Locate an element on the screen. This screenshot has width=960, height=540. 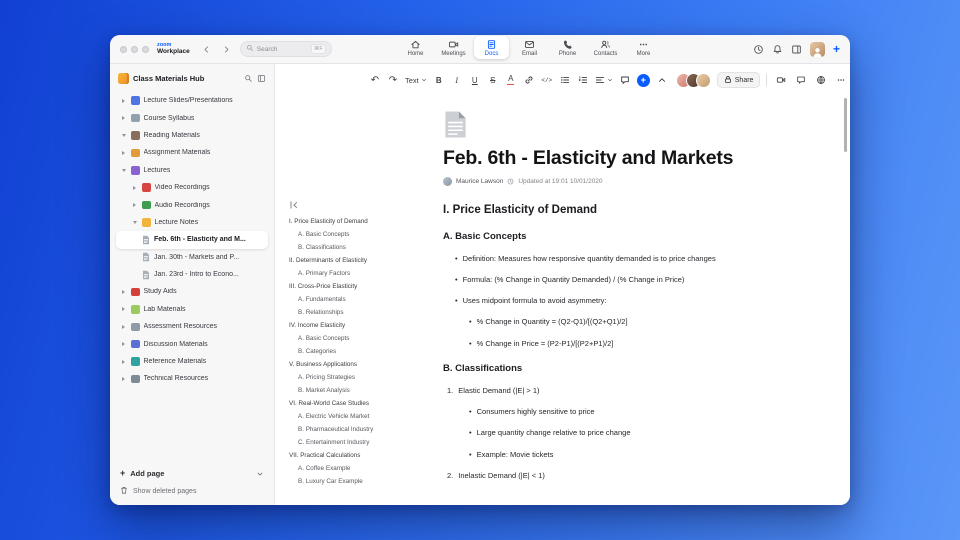
sidebar-item-video-recordings: Video Recordings is located at coordinates (192, 187).